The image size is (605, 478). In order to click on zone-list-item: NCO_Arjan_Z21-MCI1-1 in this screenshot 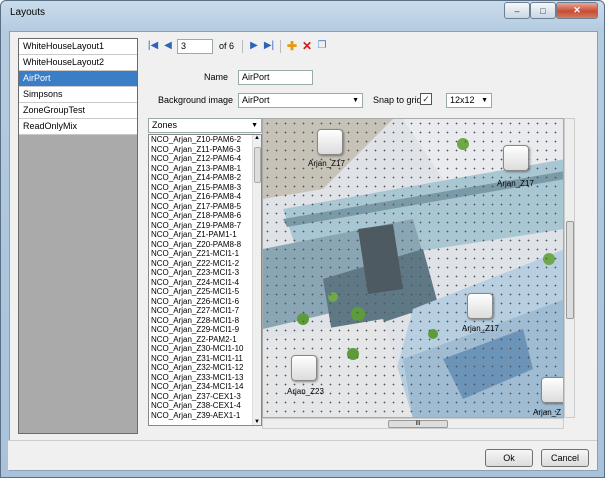, I will do `click(205, 254)`.